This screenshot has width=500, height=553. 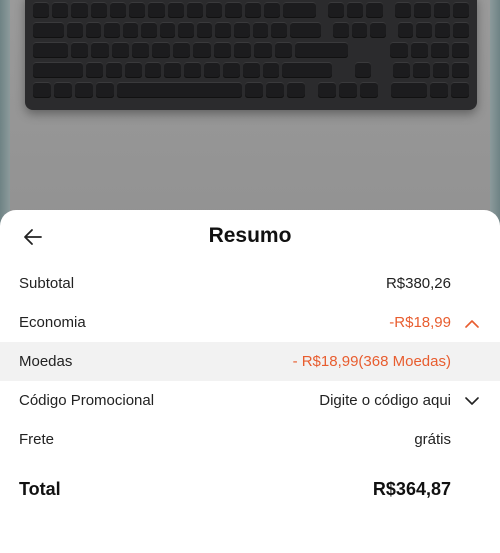 I want to click on moedas-row: Moedas - R$18,99(368 Moedas), so click(x=250, y=361).